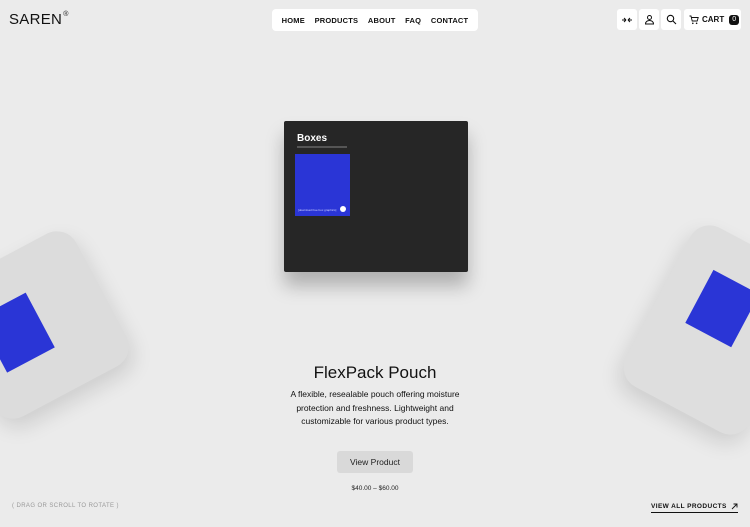  I want to click on collapse-button, so click(627, 19).